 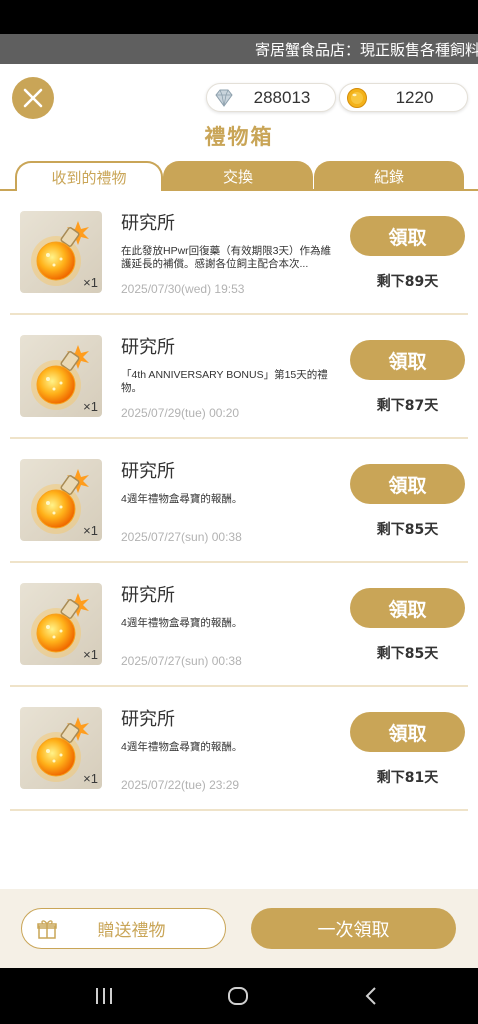 What do you see at coordinates (239, 137) in the screenshot?
I see `page-title: 禮物箱` at bounding box center [239, 137].